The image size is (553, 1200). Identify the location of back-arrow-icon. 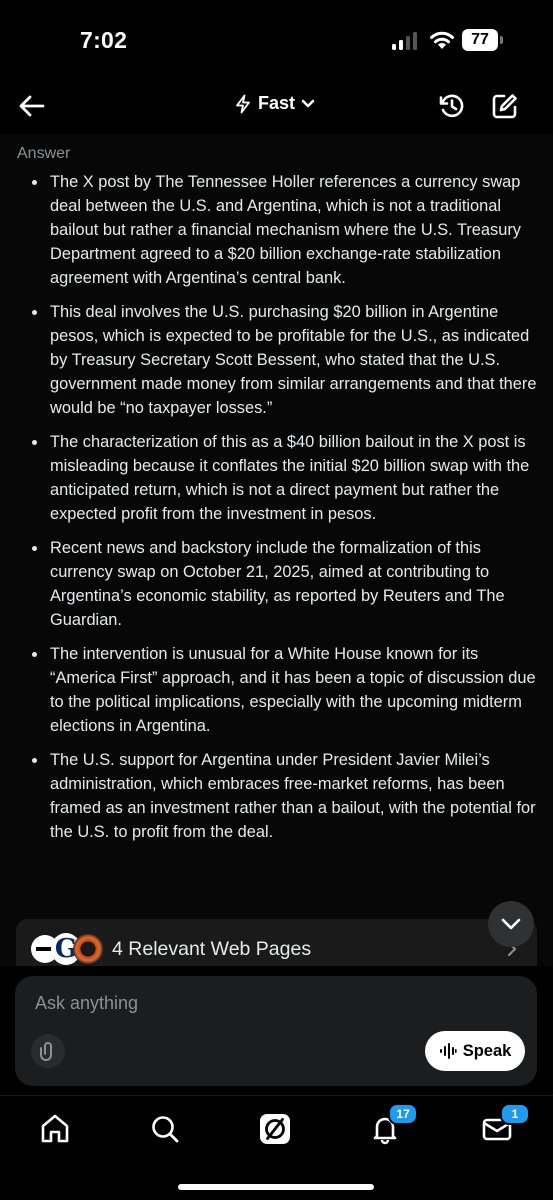
(32, 106).